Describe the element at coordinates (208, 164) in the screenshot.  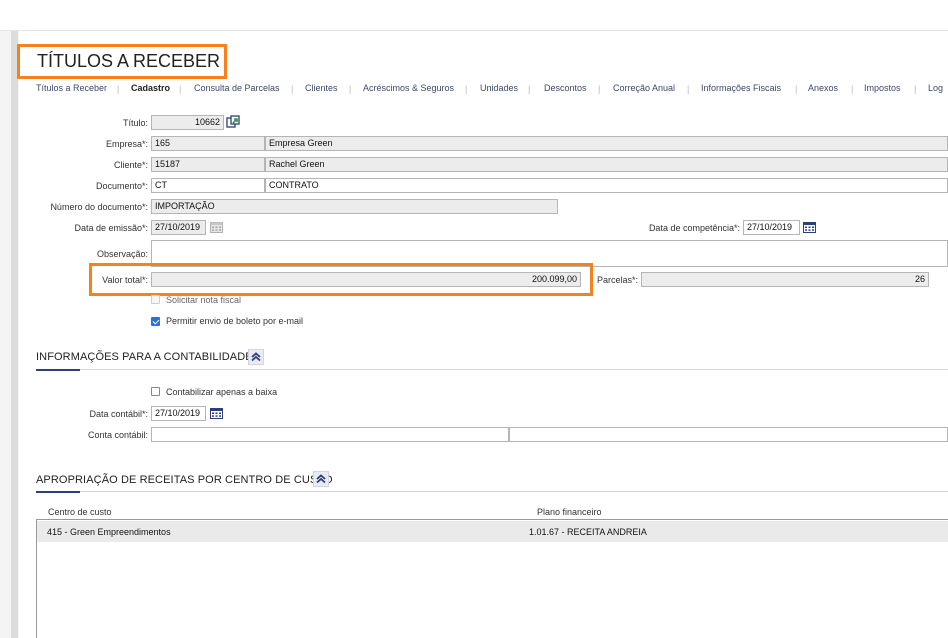
I see `cliente-code-field: 15187` at that location.